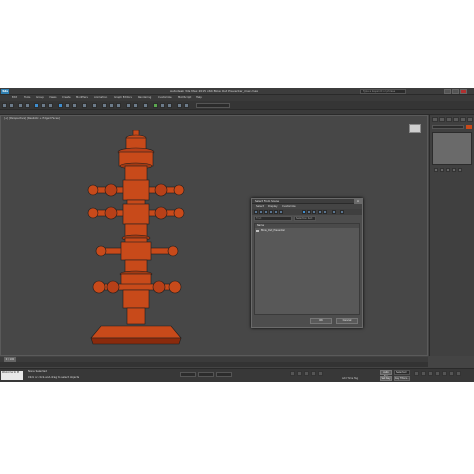  What do you see at coordinates (60, 105) in the screenshot?
I see `move-icon` at bounding box center [60, 105].